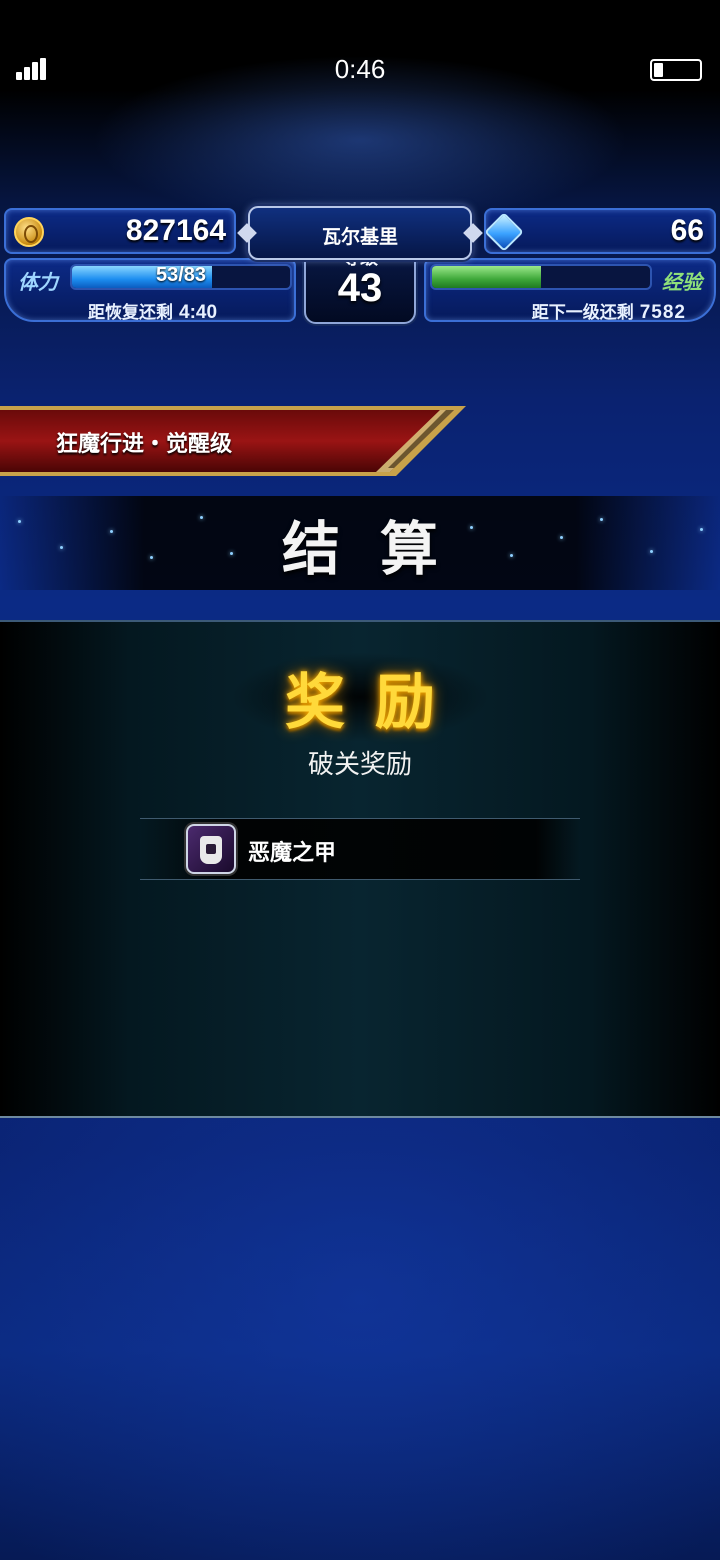  What do you see at coordinates (130, 313) in the screenshot?
I see `recover-label: 距恢复还剩` at bounding box center [130, 313].